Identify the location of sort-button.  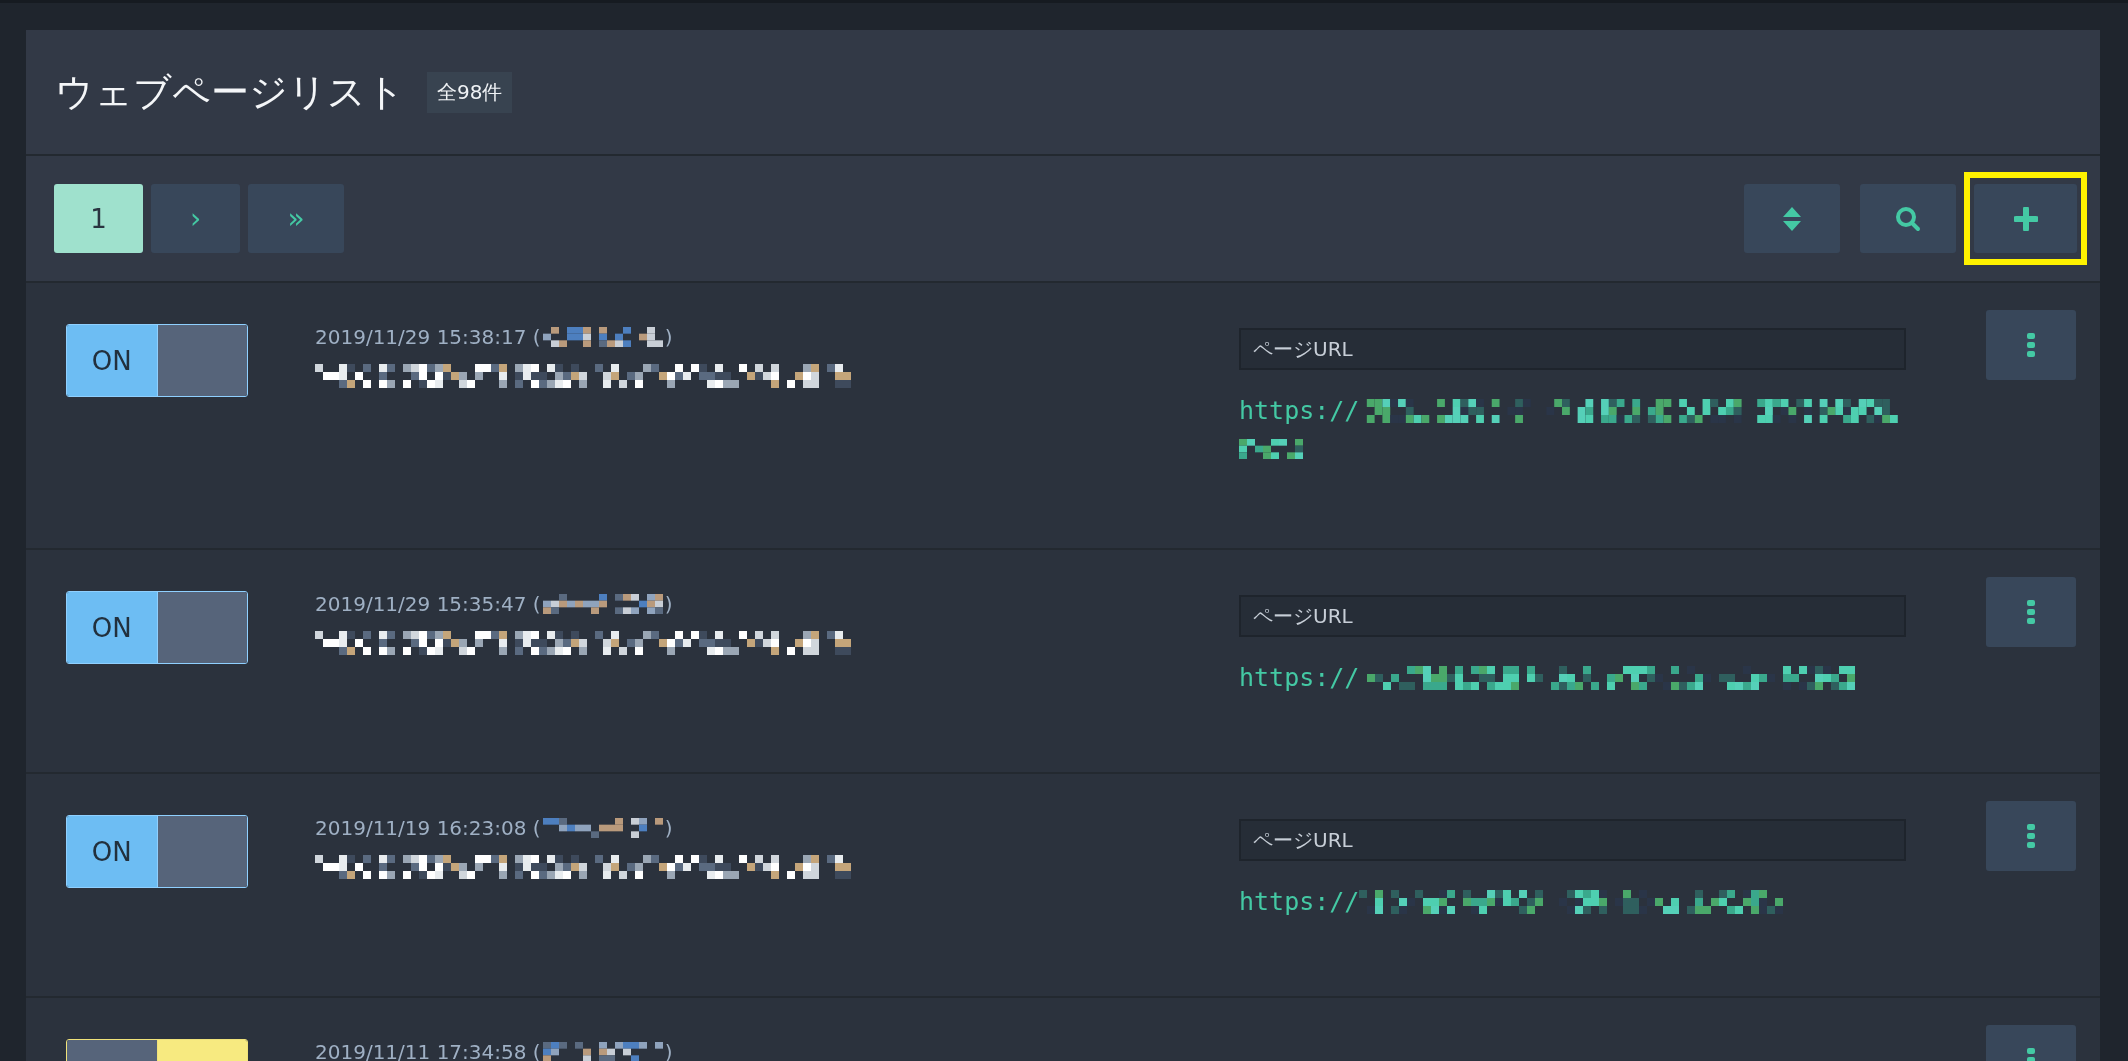
(1792, 218).